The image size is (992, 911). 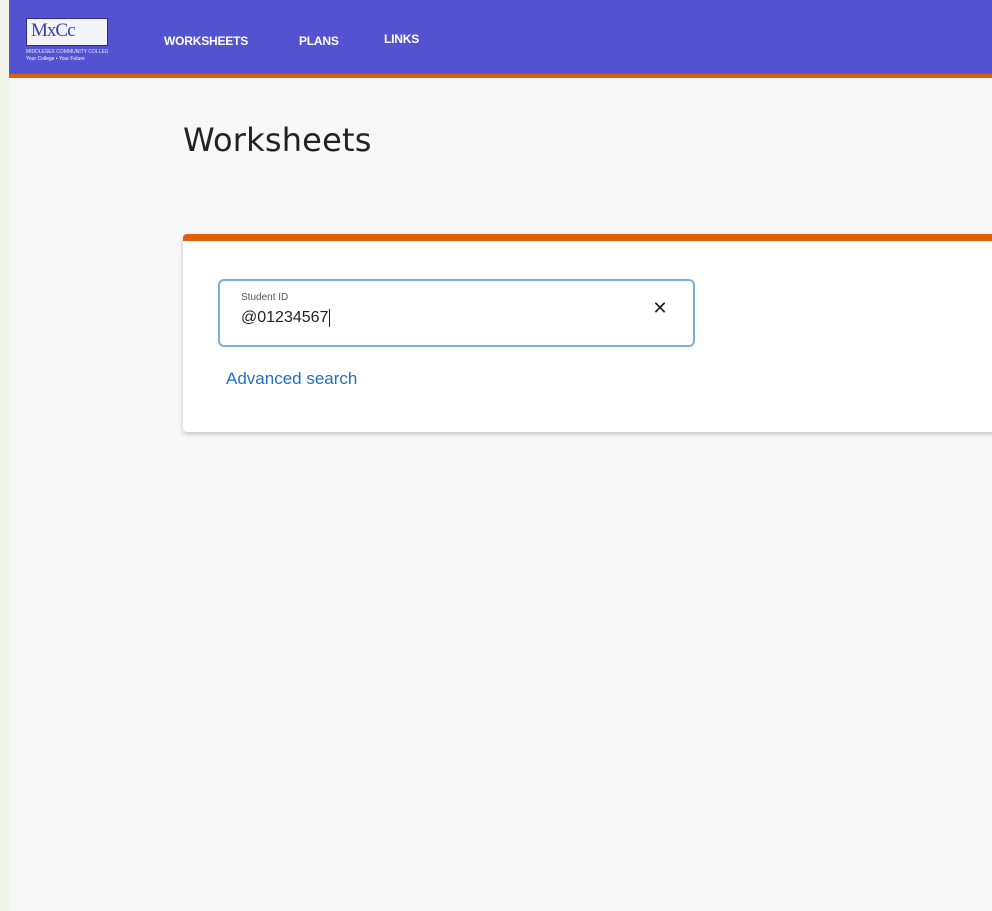 I want to click on student-id-field: Student ID @01234567 ✕, so click(x=456, y=313).